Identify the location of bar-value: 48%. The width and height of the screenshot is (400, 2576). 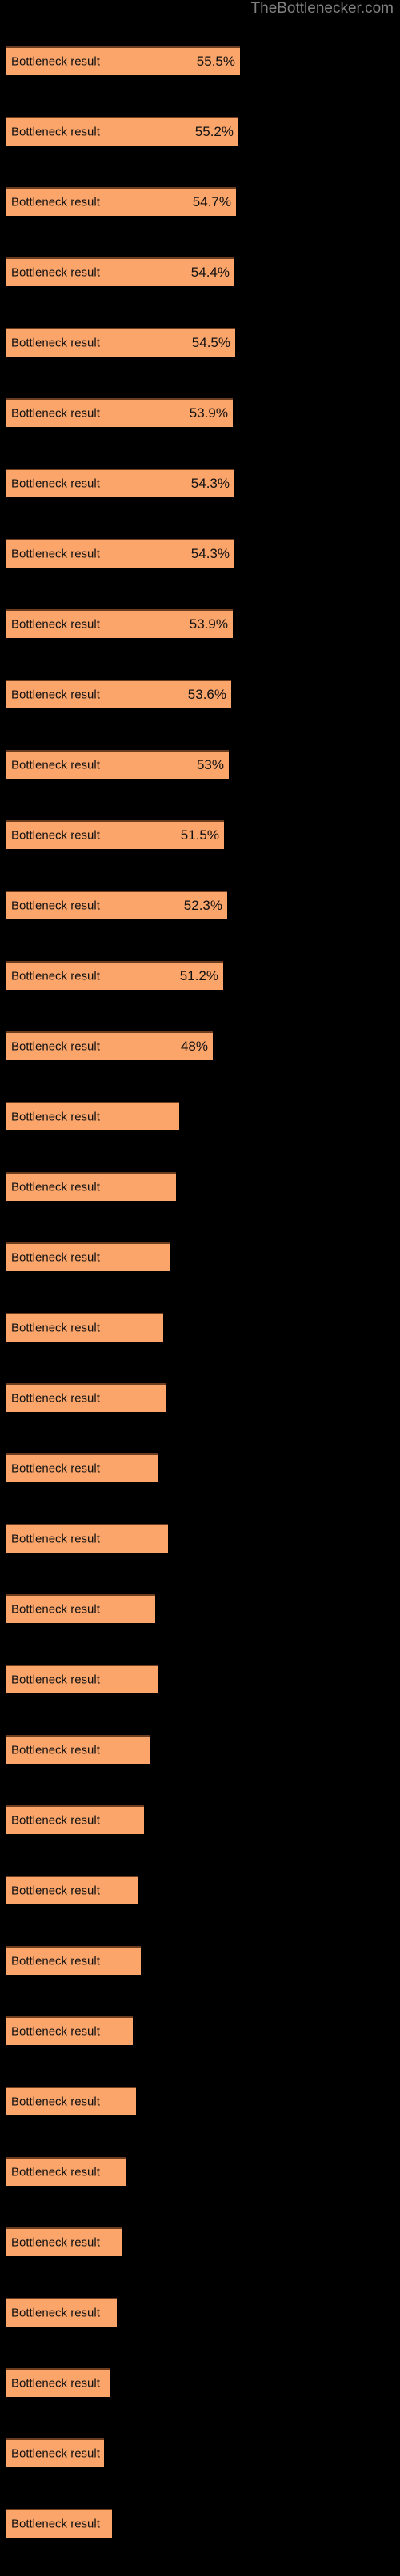
(194, 1046).